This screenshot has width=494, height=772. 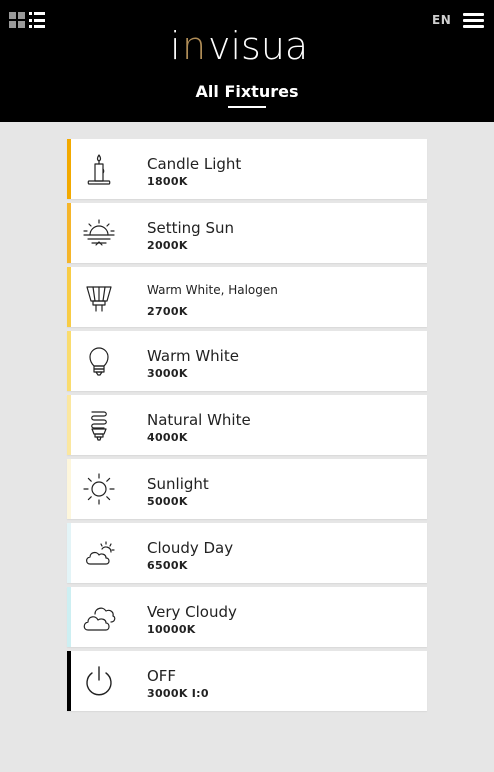 What do you see at coordinates (99, 297) in the screenshot?
I see `halogen-spot-icon` at bounding box center [99, 297].